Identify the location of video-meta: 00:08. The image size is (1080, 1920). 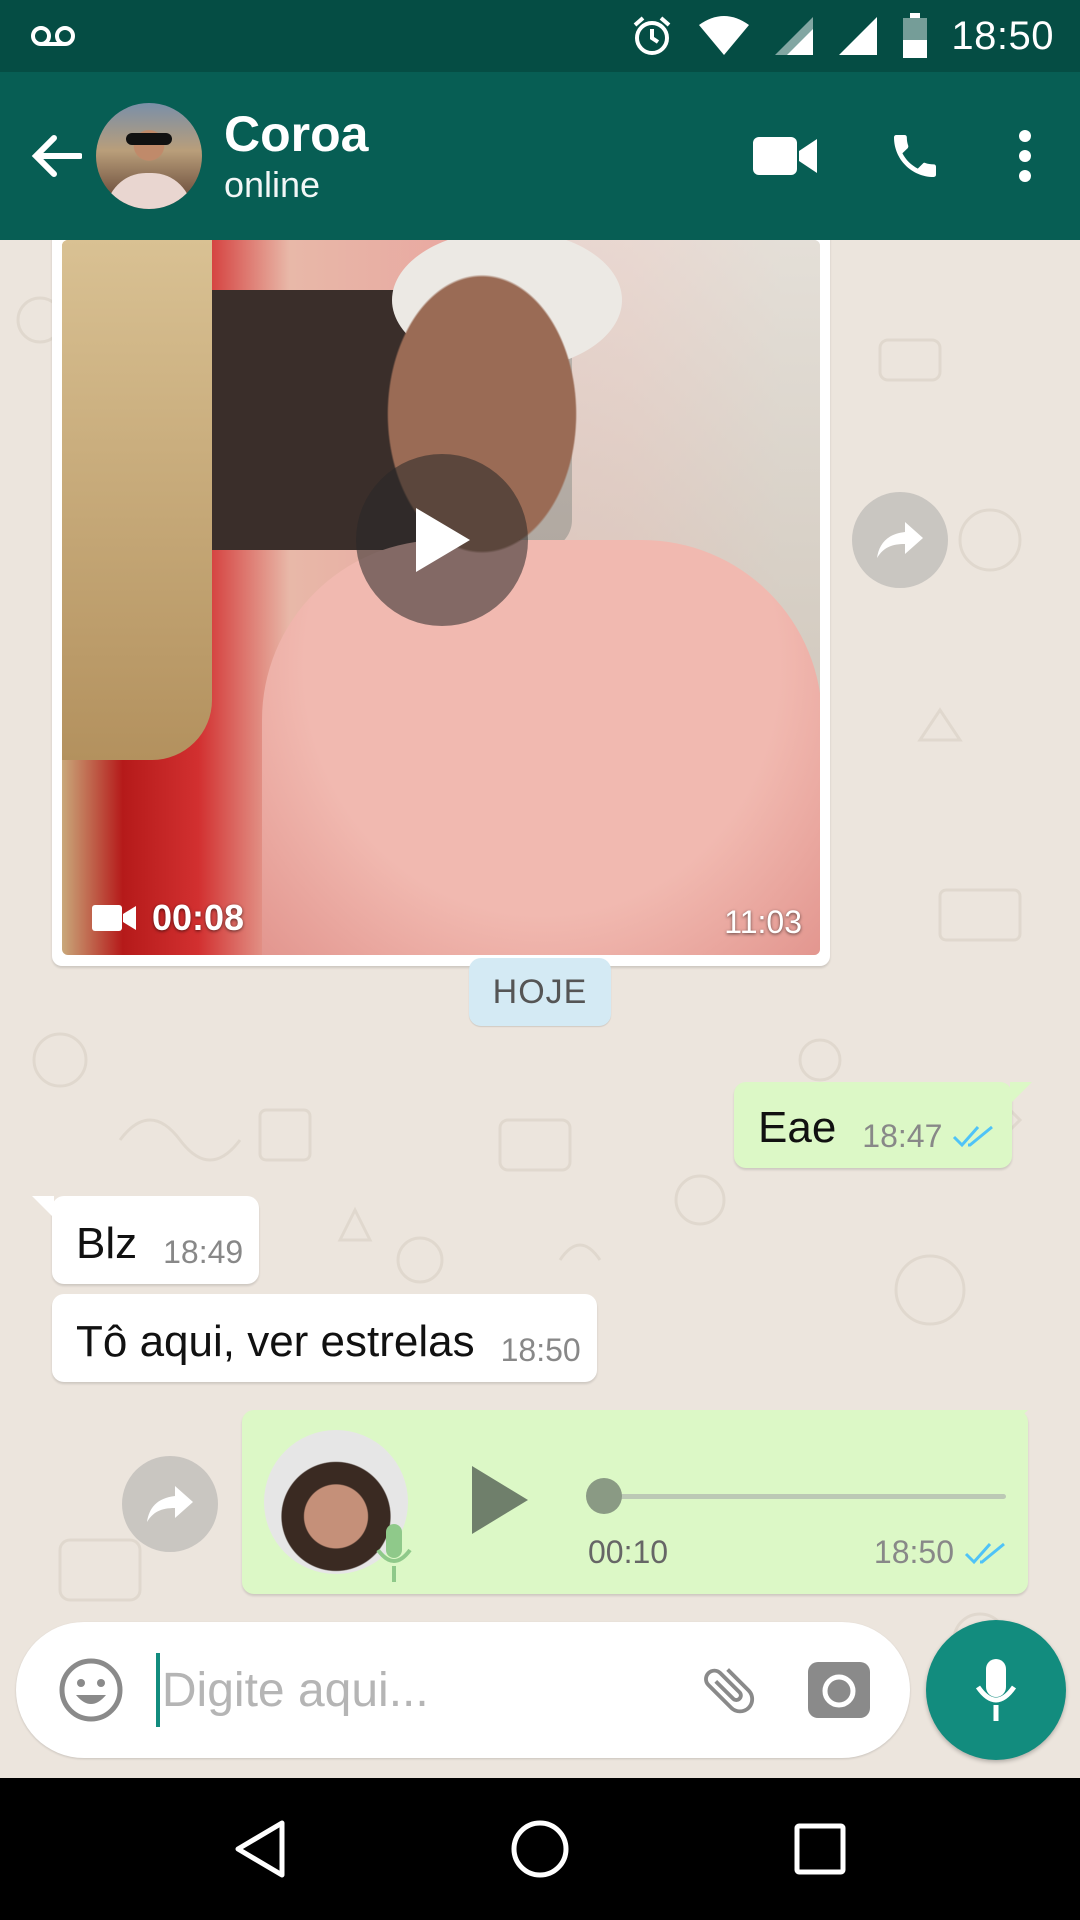
(168, 918).